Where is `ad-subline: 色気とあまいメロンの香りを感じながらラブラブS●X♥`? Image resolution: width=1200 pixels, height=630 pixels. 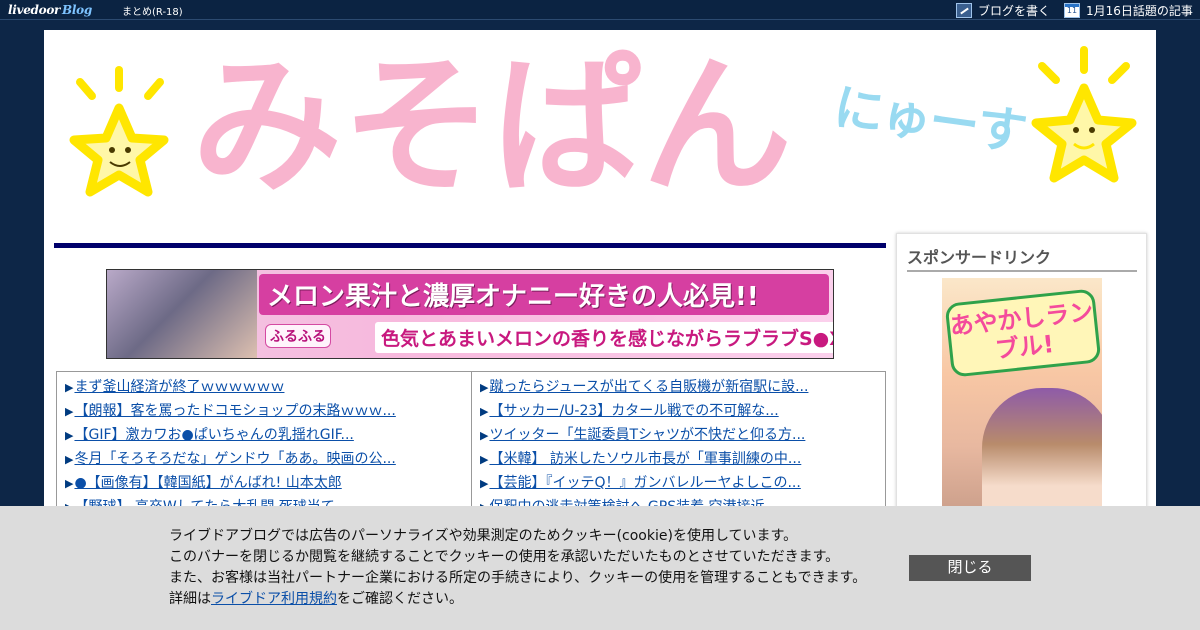 ad-subline: 色気とあまいメロンの香りを感じながらラブラブS●X♥ is located at coordinates (604, 337).